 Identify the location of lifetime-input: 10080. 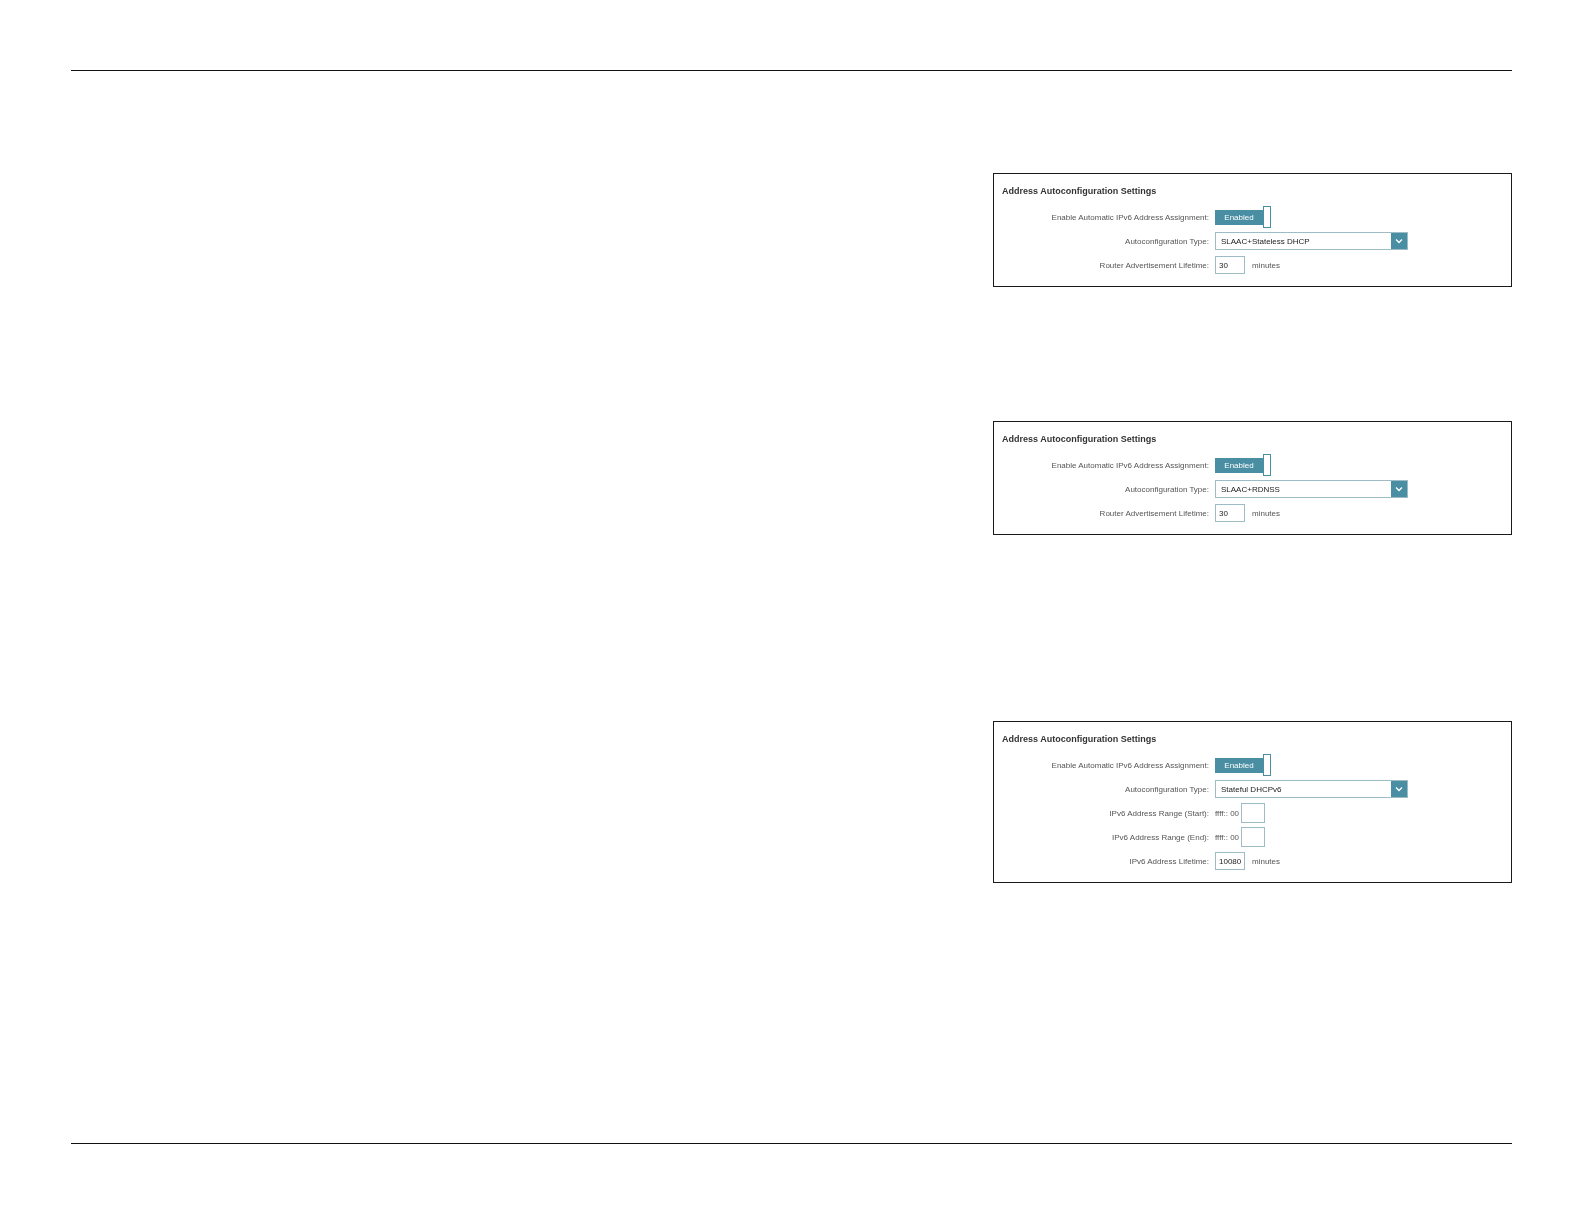
(1230, 861).